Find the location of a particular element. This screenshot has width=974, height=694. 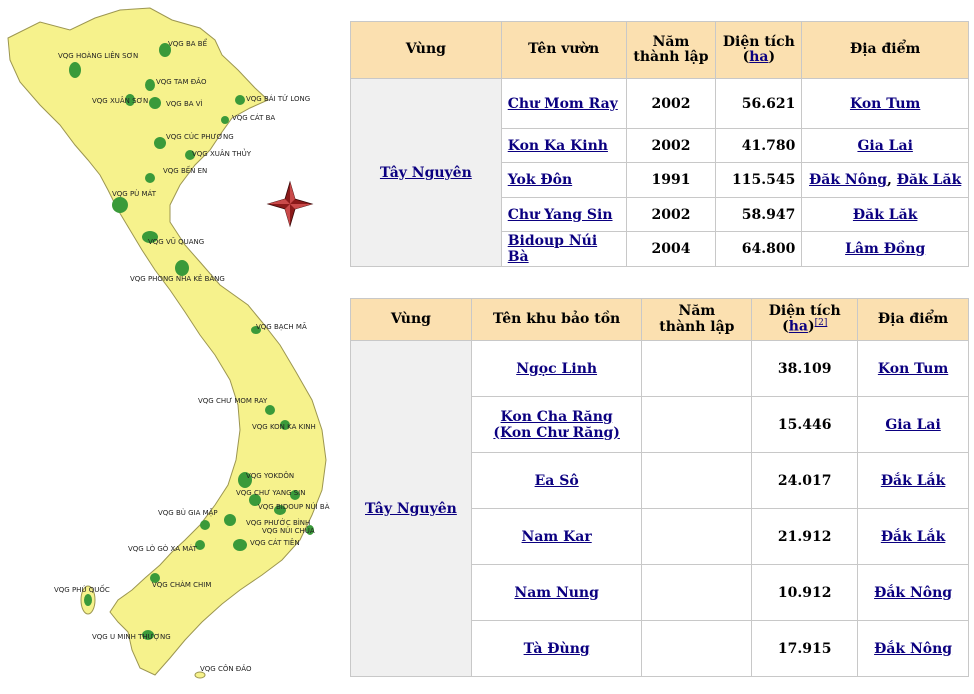

park-name-link: Bidoup Núi Bà is located at coordinates (552, 249).